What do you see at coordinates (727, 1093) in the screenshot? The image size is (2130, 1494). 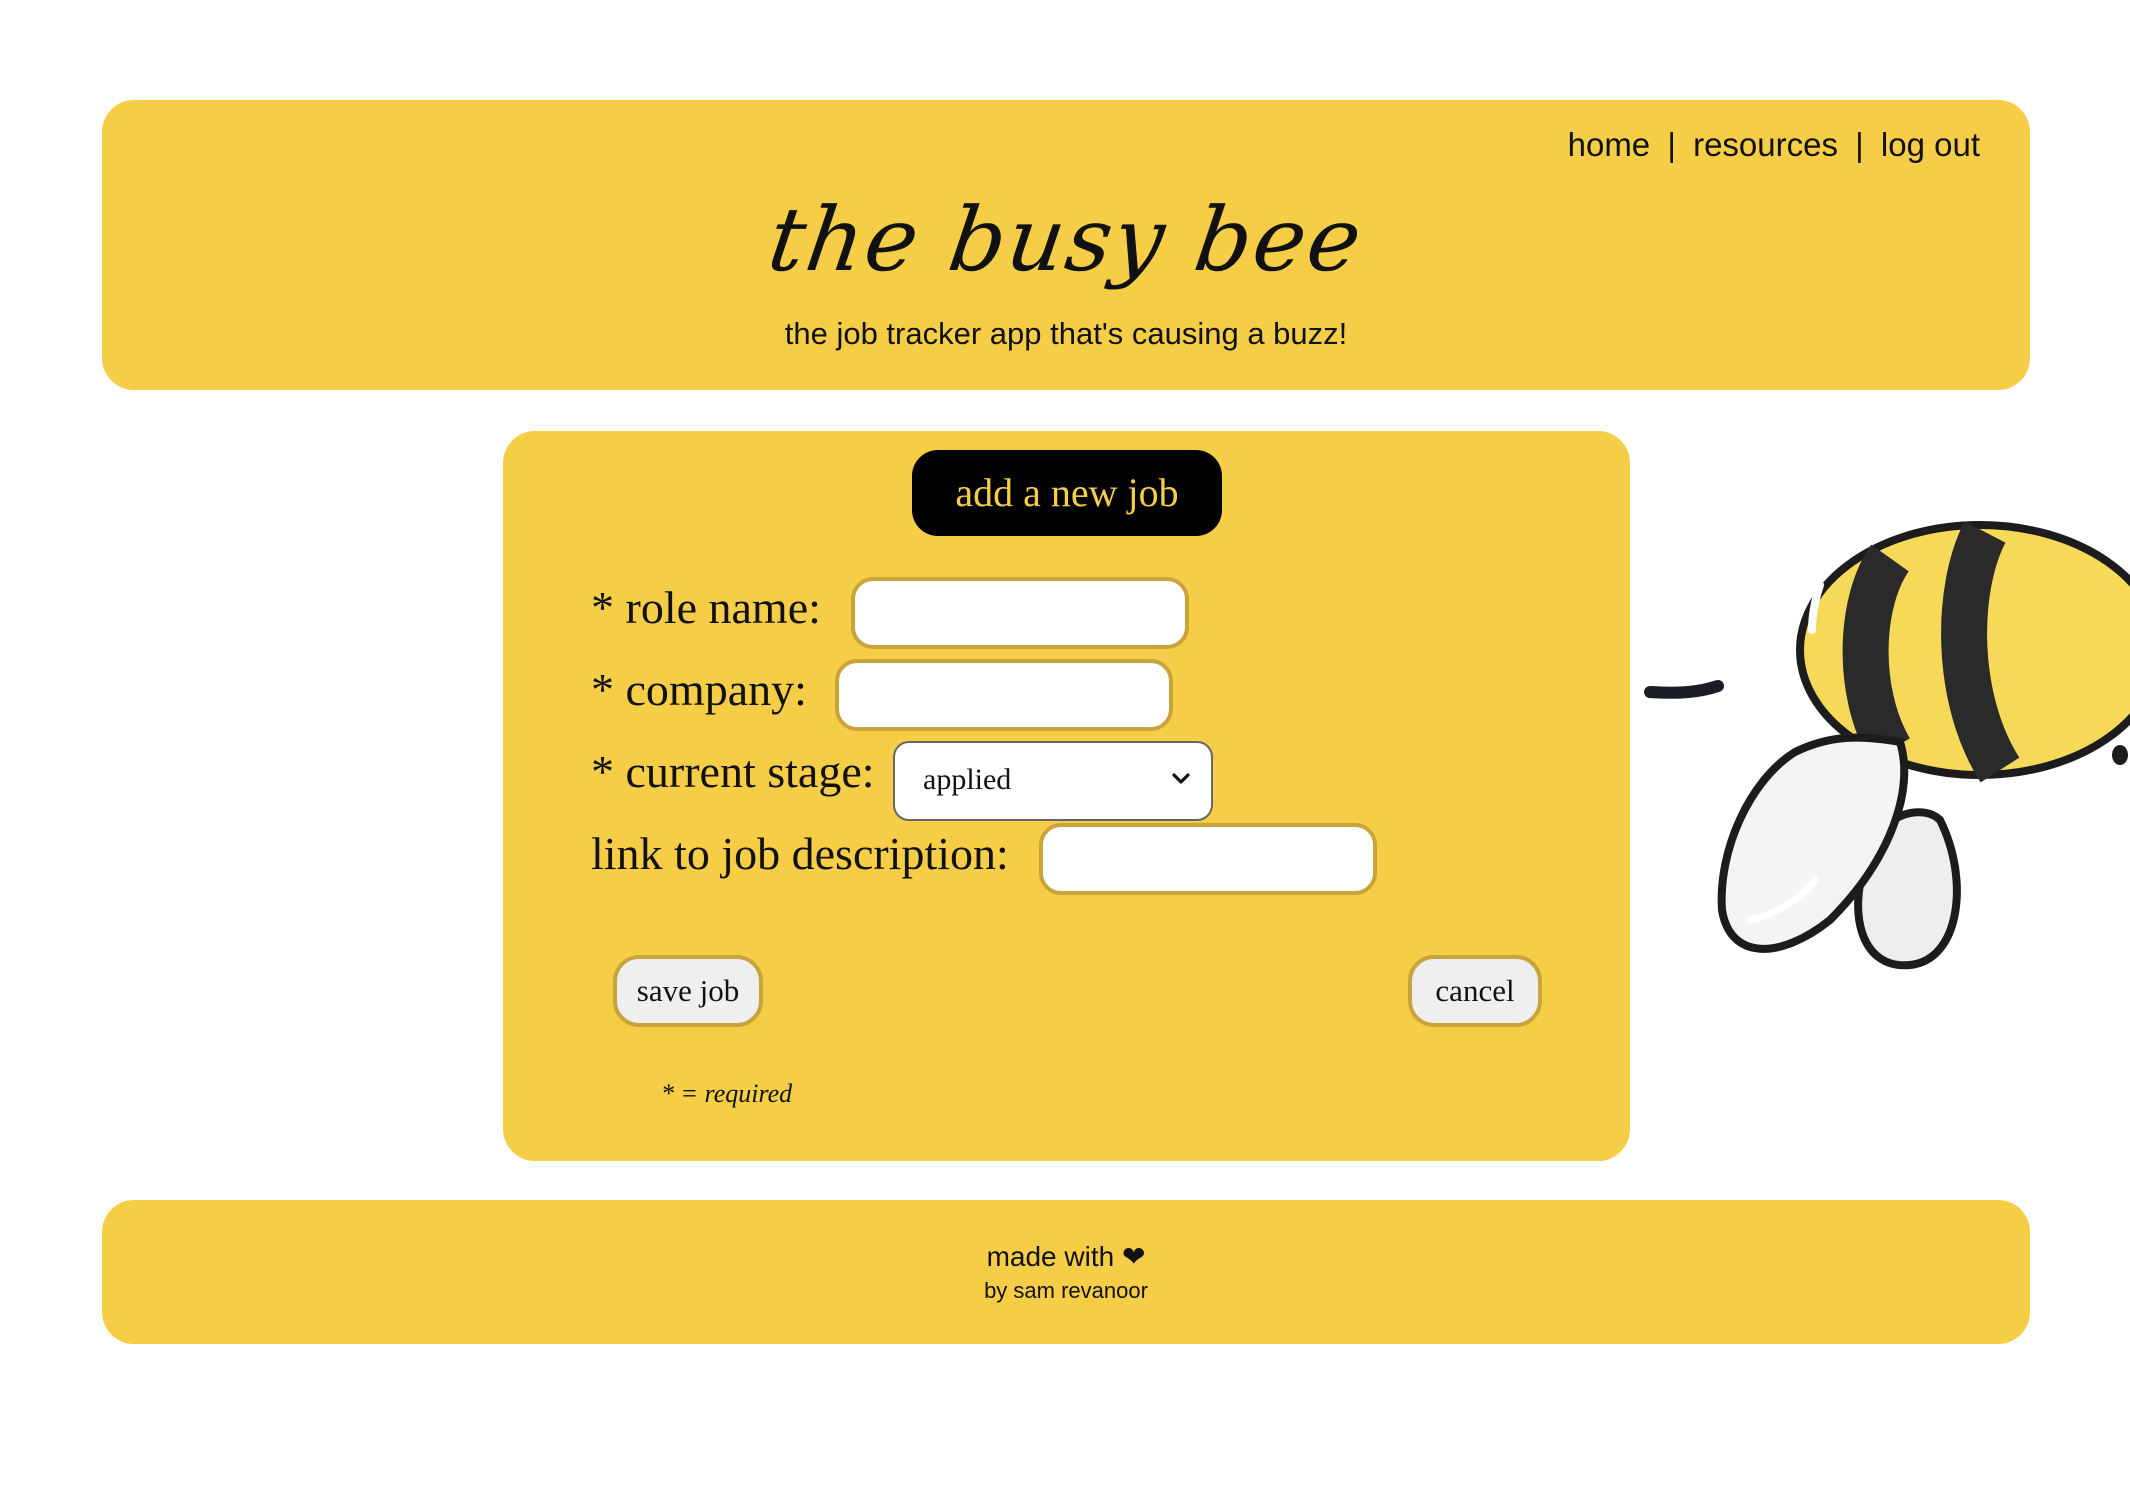 I see `required-note: * = required` at bounding box center [727, 1093].